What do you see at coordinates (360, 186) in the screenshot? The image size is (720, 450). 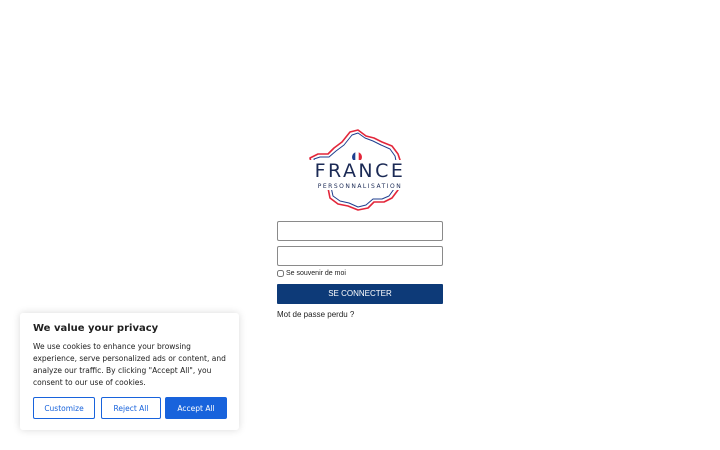 I see `brand-subtitle: PERSONNALISATION` at bounding box center [360, 186].